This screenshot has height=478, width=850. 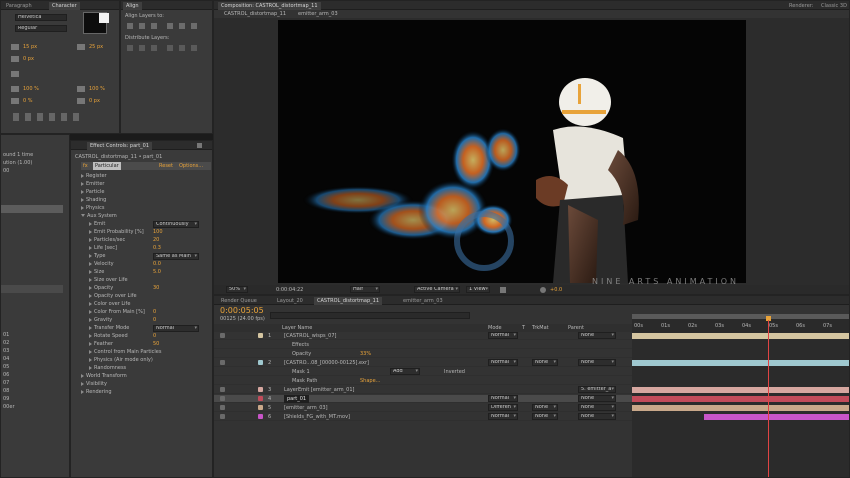 What do you see at coordinates (543, 290) in the screenshot?
I see `exposure-icon` at bounding box center [543, 290].